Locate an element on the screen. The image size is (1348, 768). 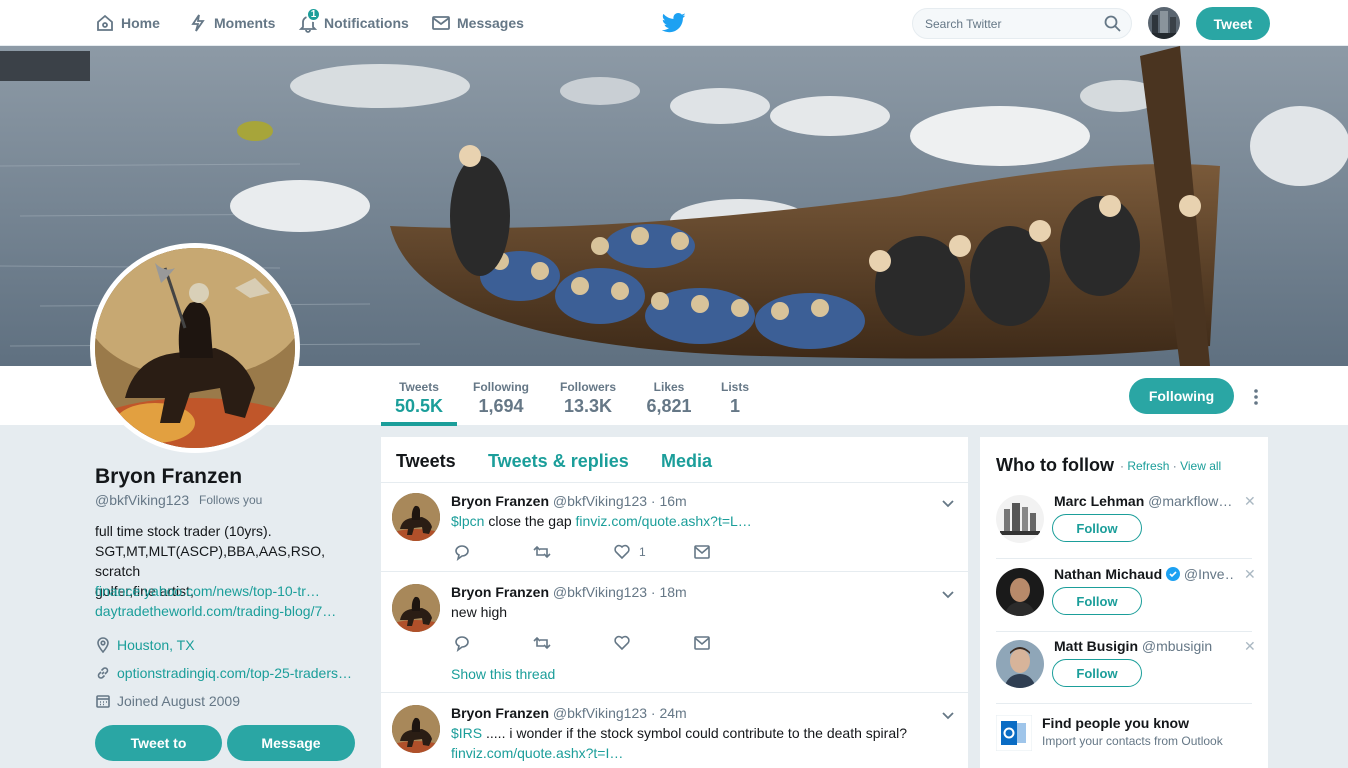
refresh-link: Refresh is located at coordinates (1148, 466).